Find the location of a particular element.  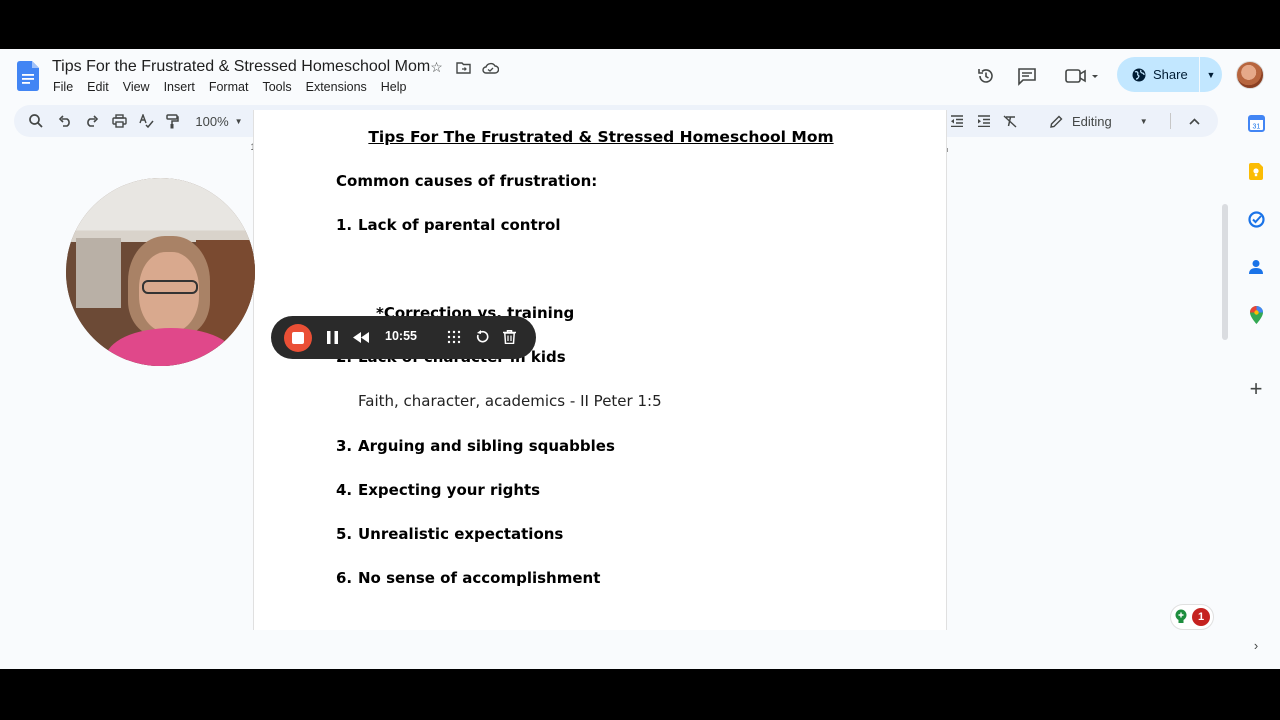

comment-count-badge: 1 is located at coordinates (1201, 617).